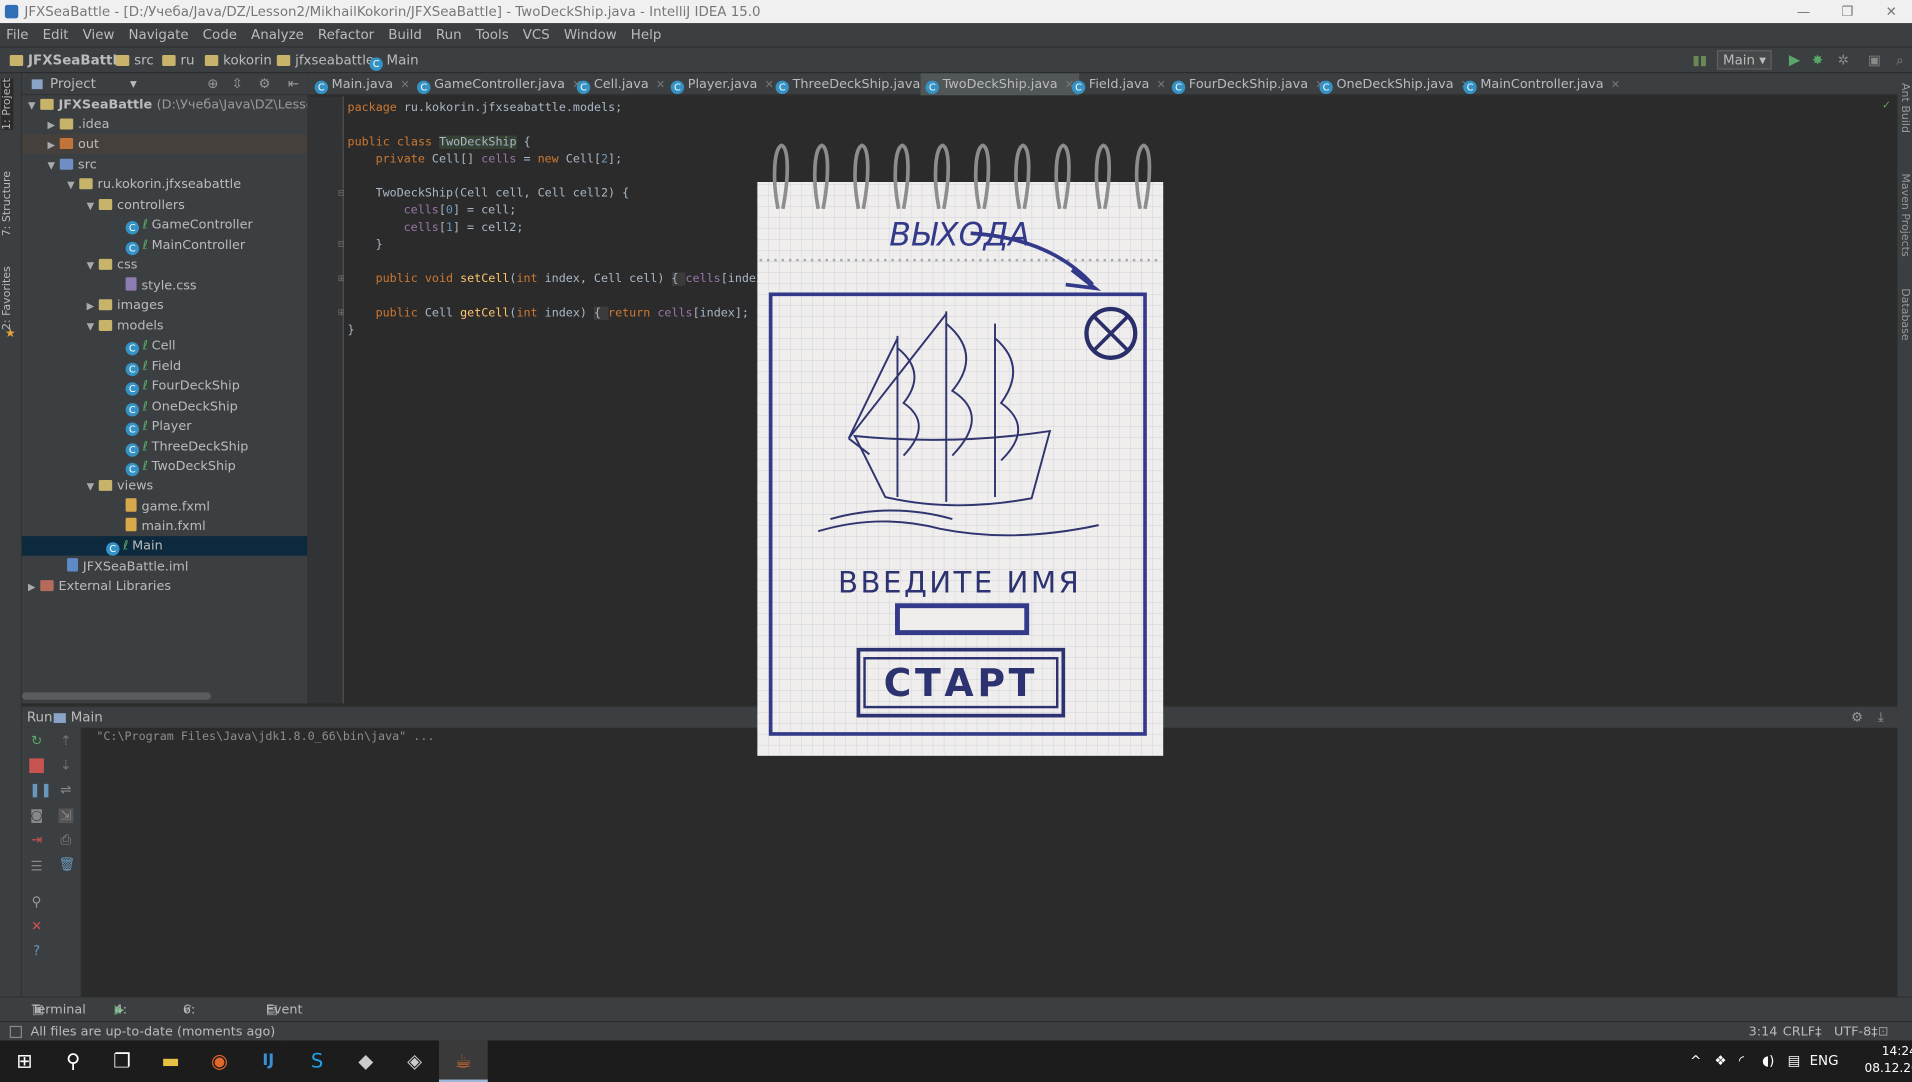 Image resolution: width=1912 pixels, height=1082 pixels. What do you see at coordinates (463, 1061) in the screenshot?
I see `java-app-icon: ☕` at bounding box center [463, 1061].